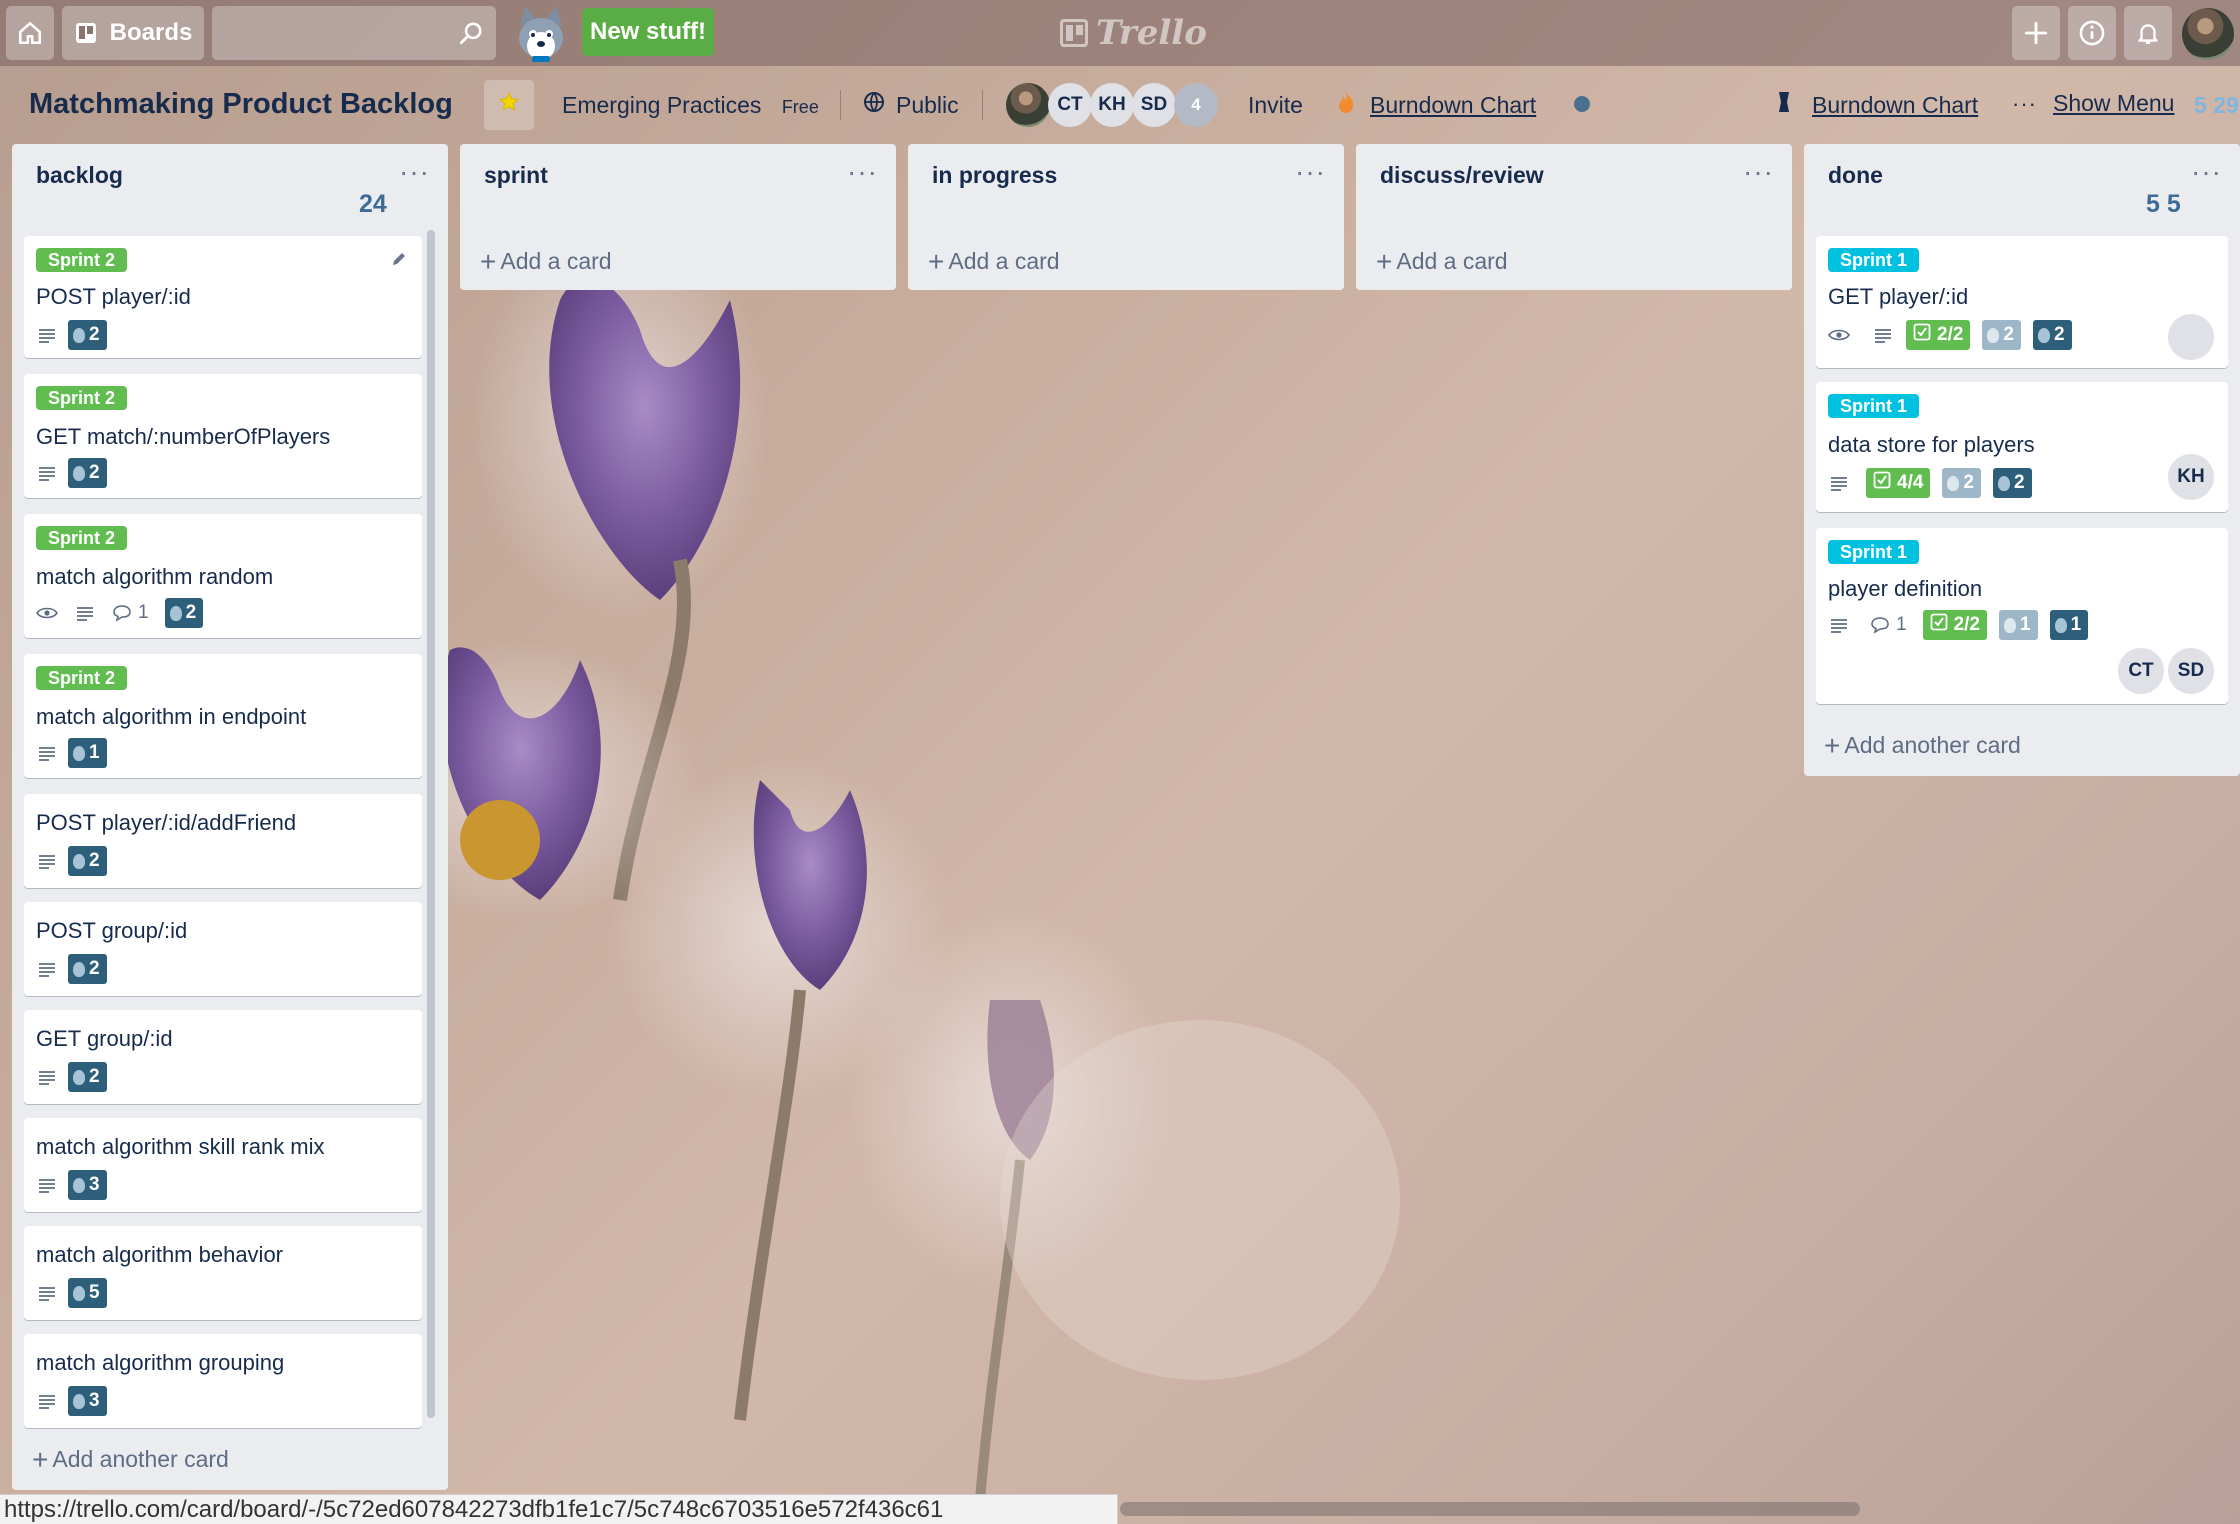 The height and width of the screenshot is (1524, 2240). Describe the element at coordinates (2191, 477) in the screenshot. I see `card-member-avatar: KH` at that location.